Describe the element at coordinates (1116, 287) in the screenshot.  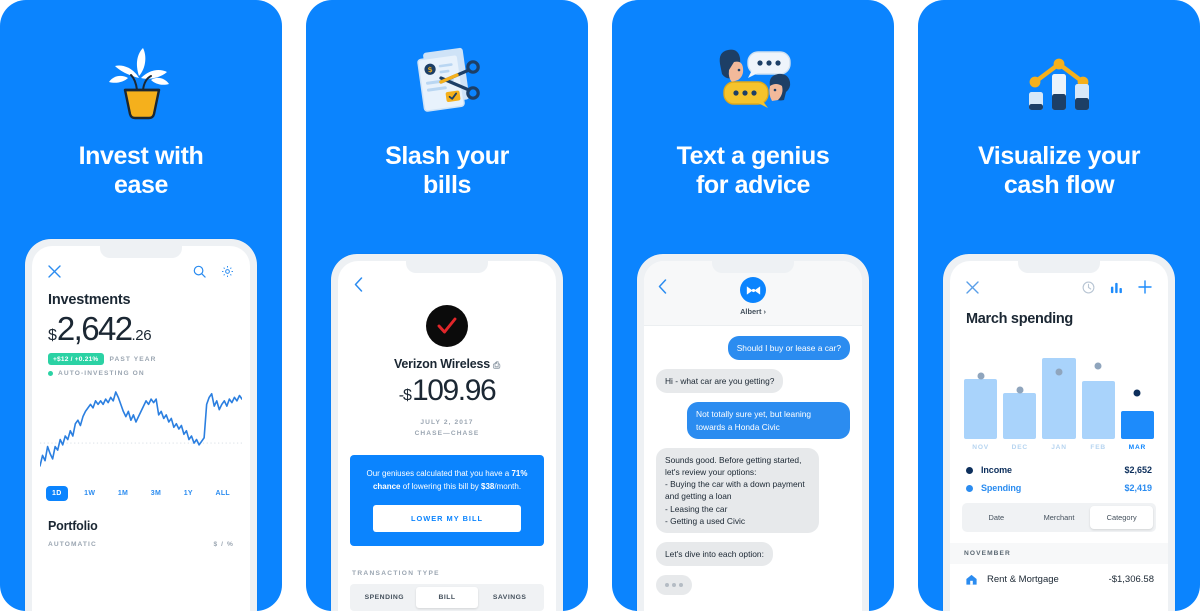
I see `bar-chart-icon` at that location.